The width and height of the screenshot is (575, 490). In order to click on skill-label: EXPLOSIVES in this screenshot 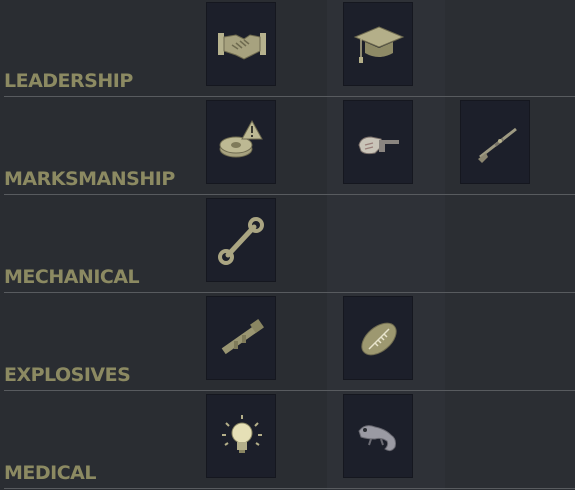, I will do `click(67, 375)`.